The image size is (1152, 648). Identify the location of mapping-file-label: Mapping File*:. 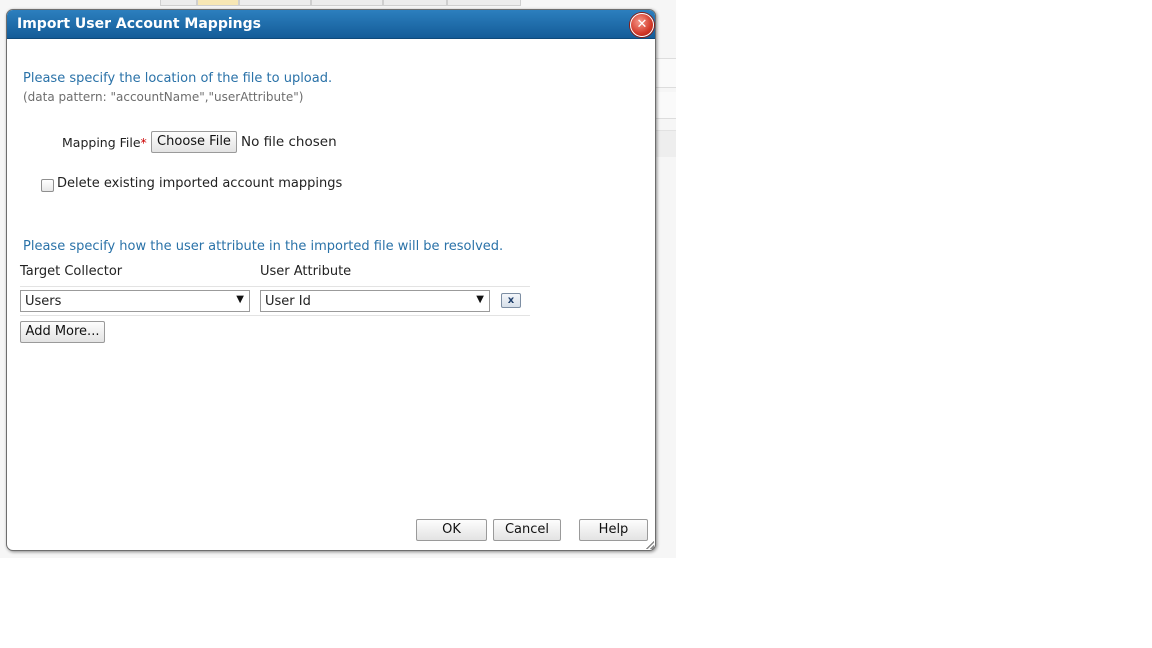
(108, 142).